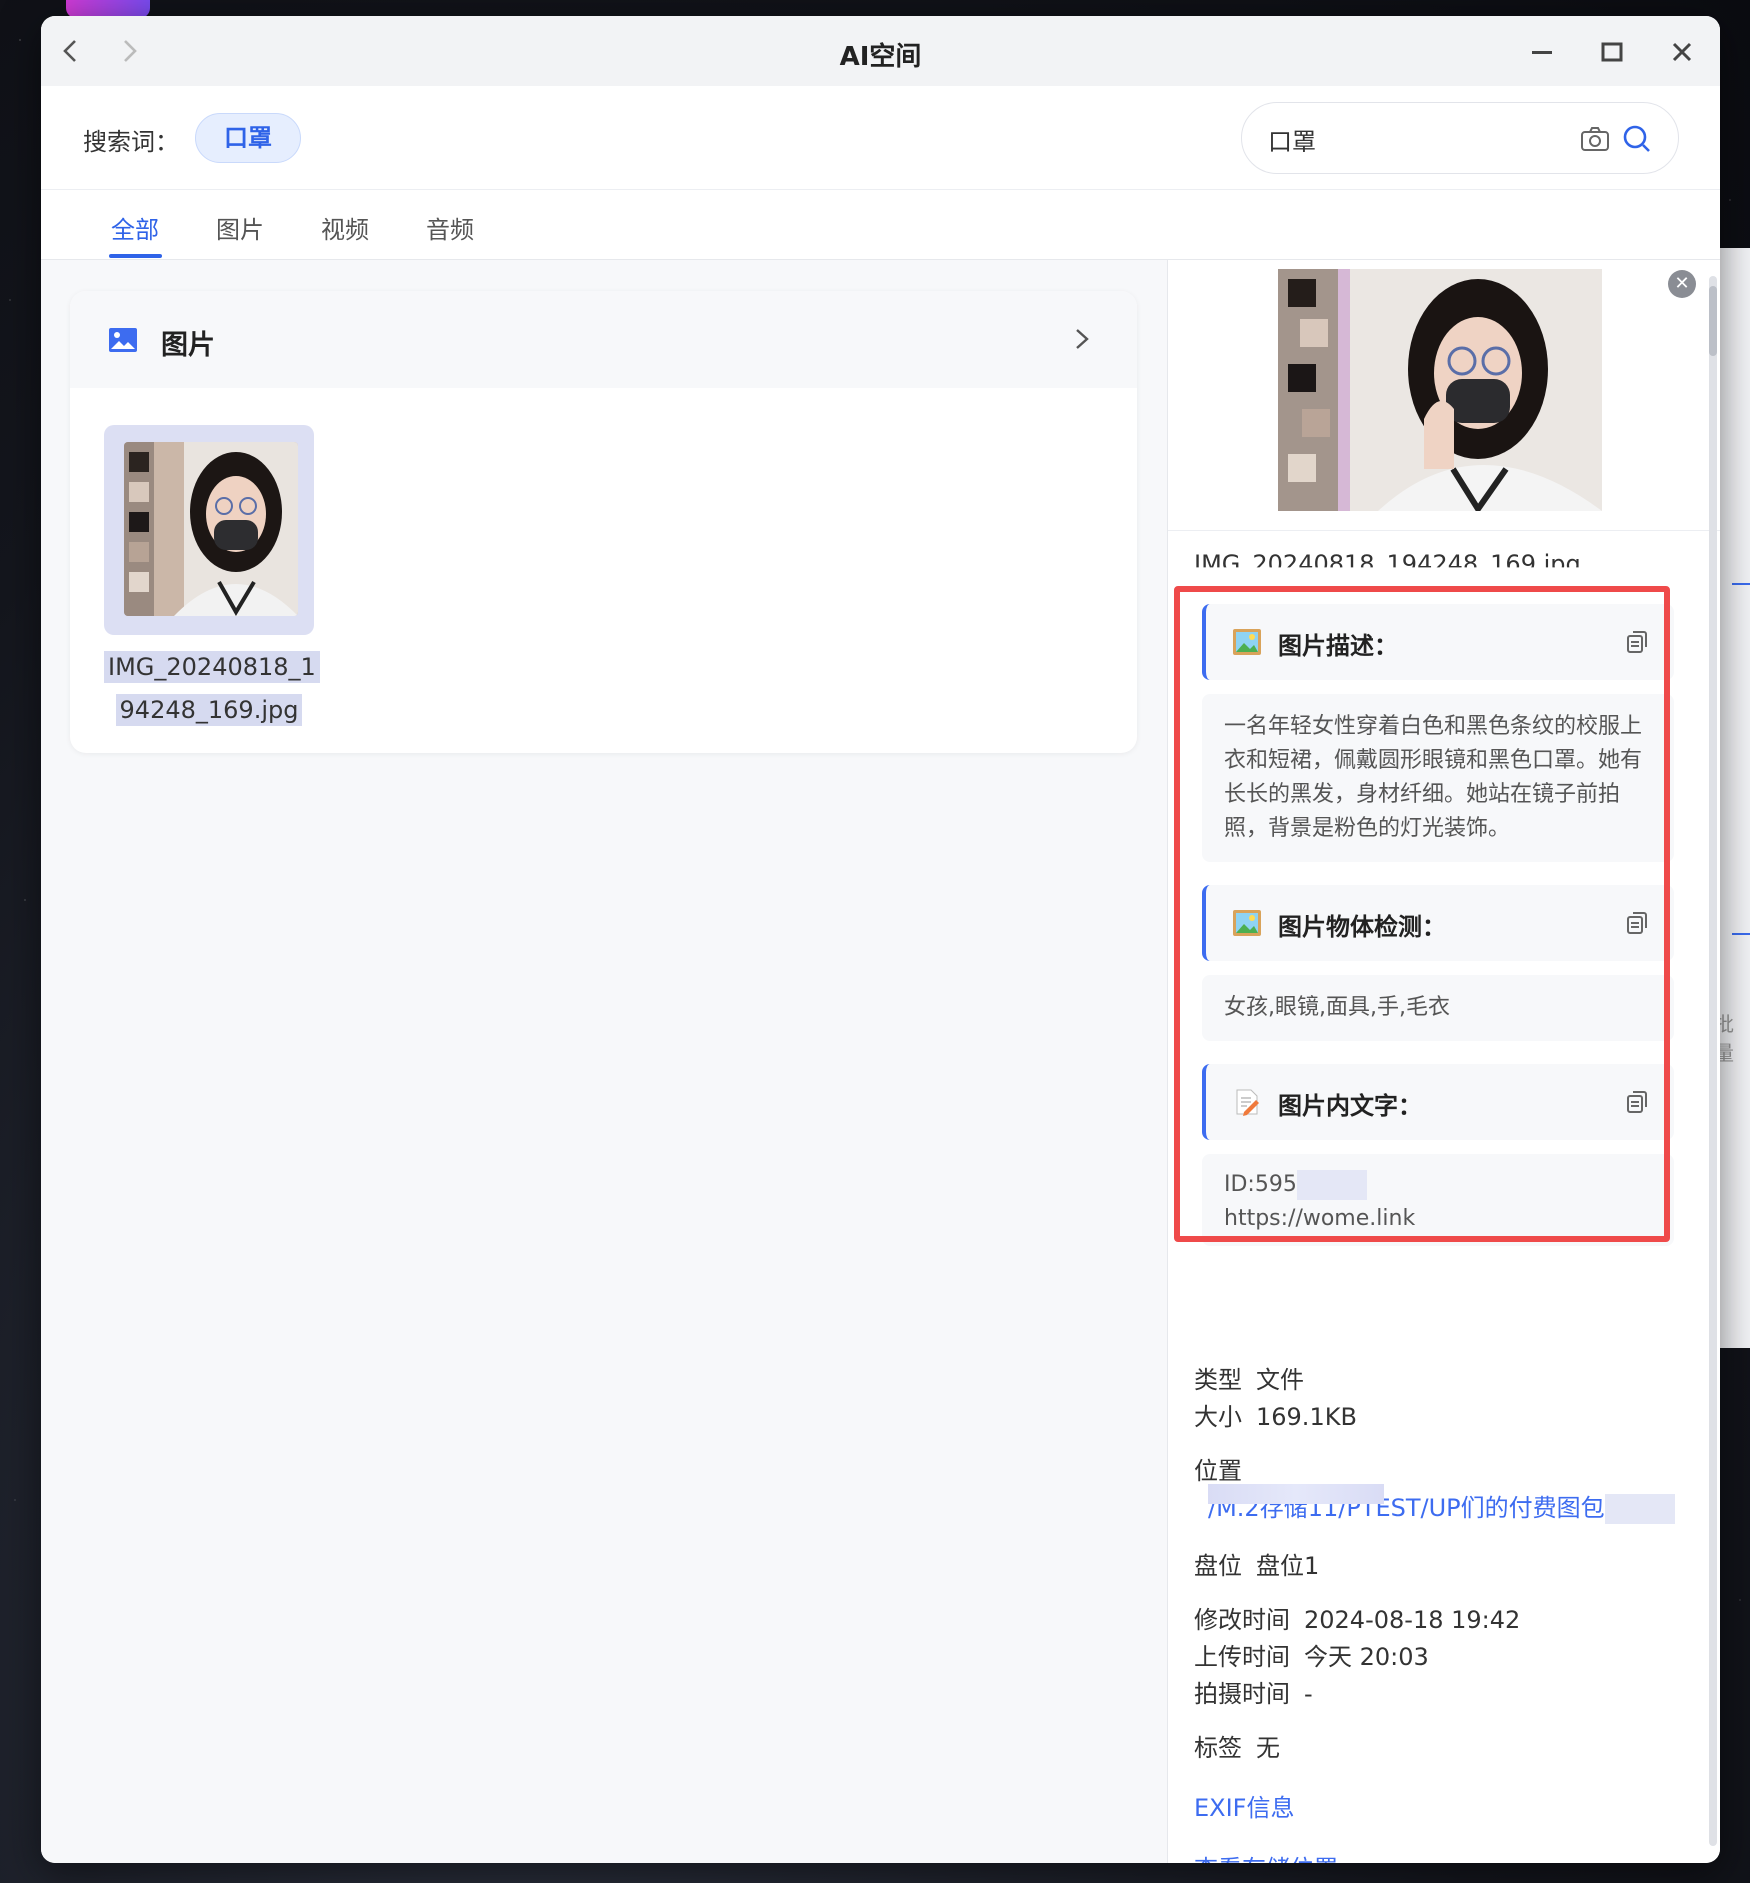 The image size is (1750, 1883). I want to click on keyword-label: 搜索词：, so click(131, 142).